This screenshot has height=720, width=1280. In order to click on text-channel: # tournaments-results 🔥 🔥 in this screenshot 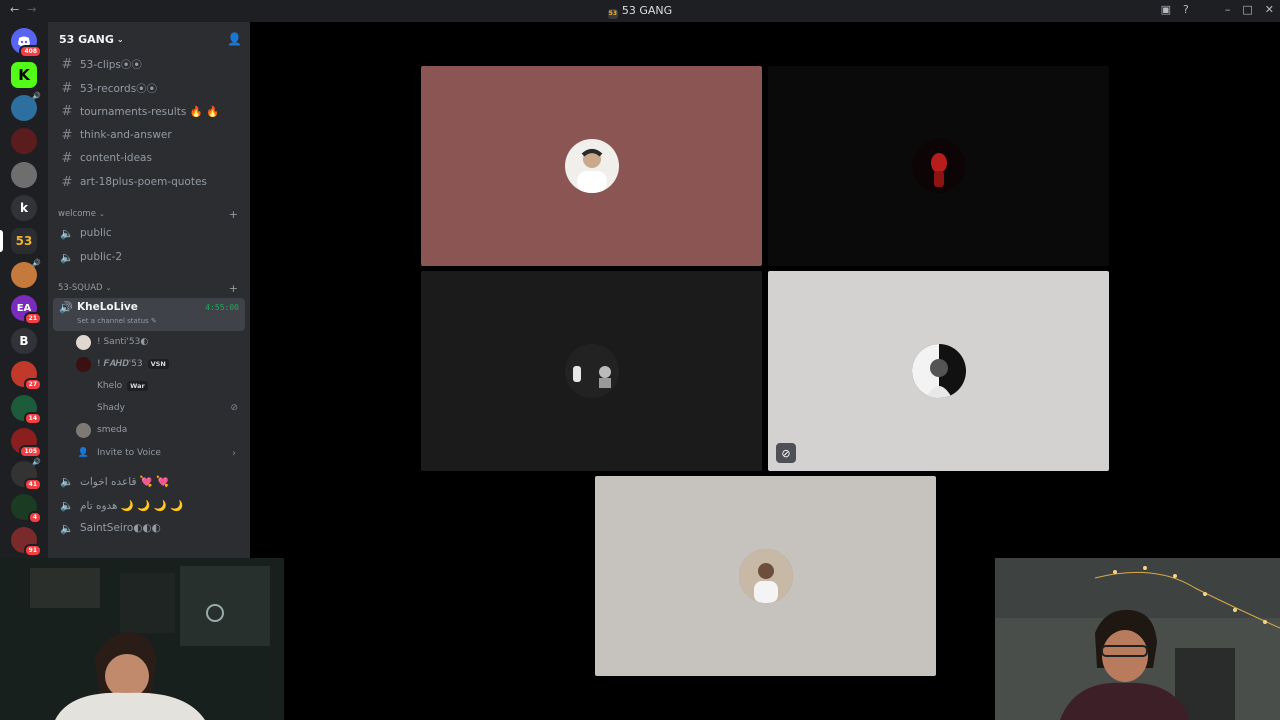, I will do `click(149, 111)`.